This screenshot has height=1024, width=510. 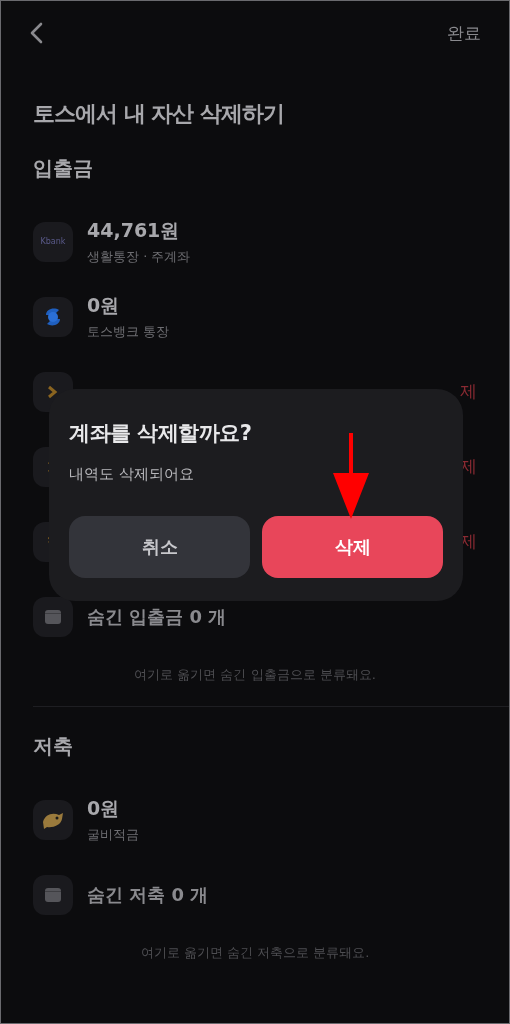 What do you see at coordinates (351, 476) in the screenshot?
I see `arrow-icon` at bounding box center [351, 476].